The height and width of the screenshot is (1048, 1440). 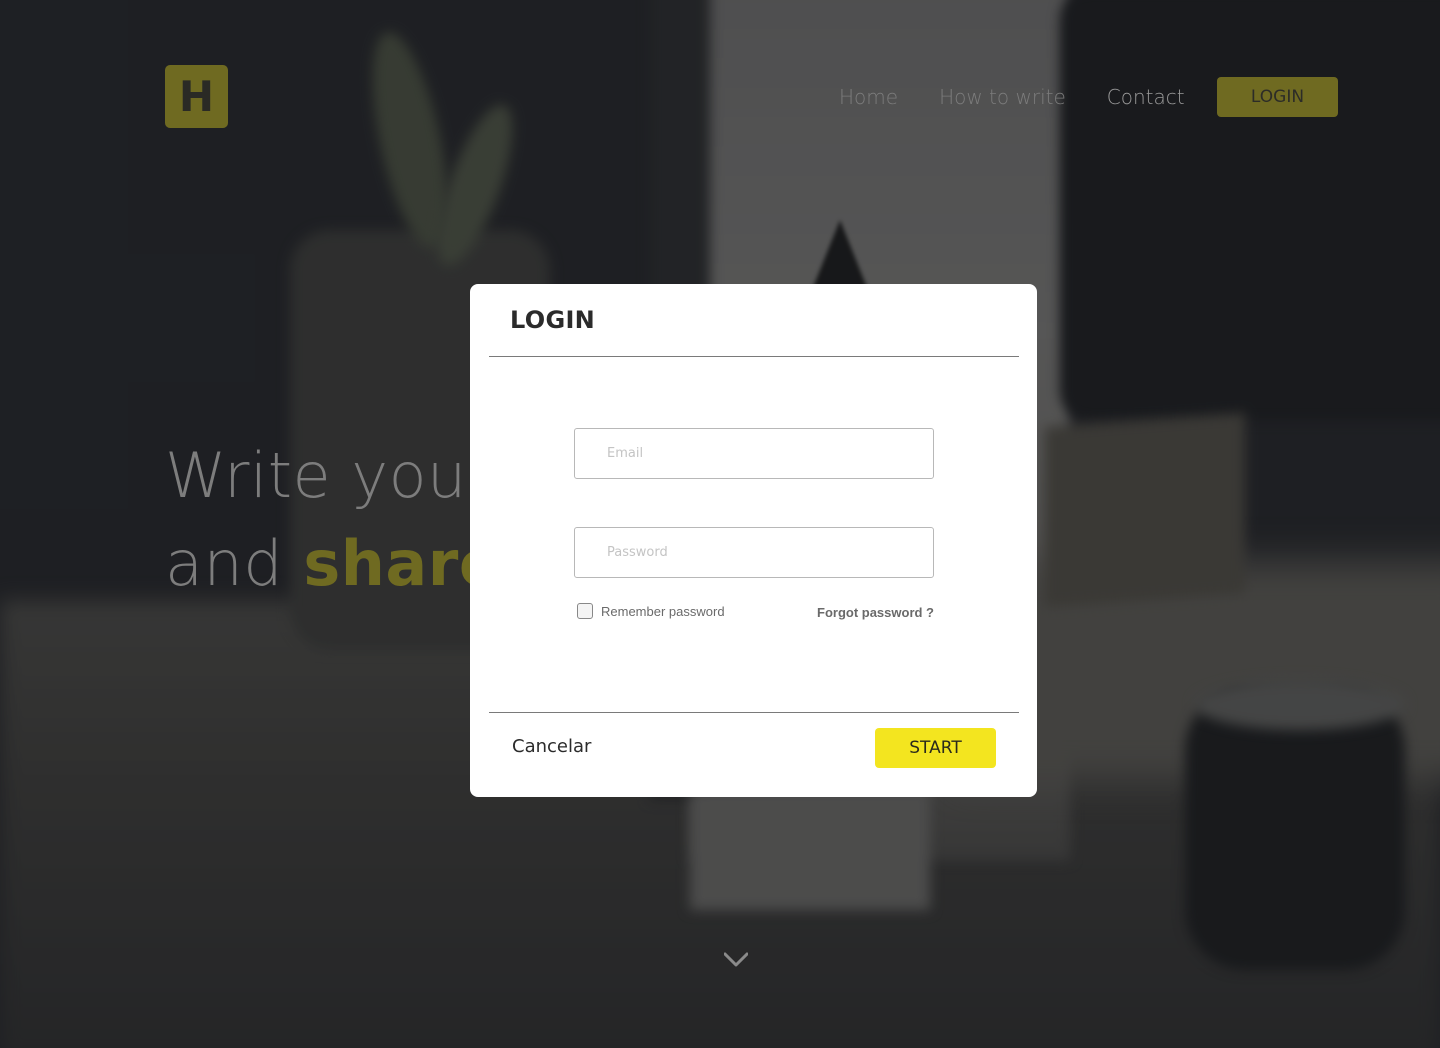 I want to click on modal-title: LOGIN, so click(x=553, y=320).